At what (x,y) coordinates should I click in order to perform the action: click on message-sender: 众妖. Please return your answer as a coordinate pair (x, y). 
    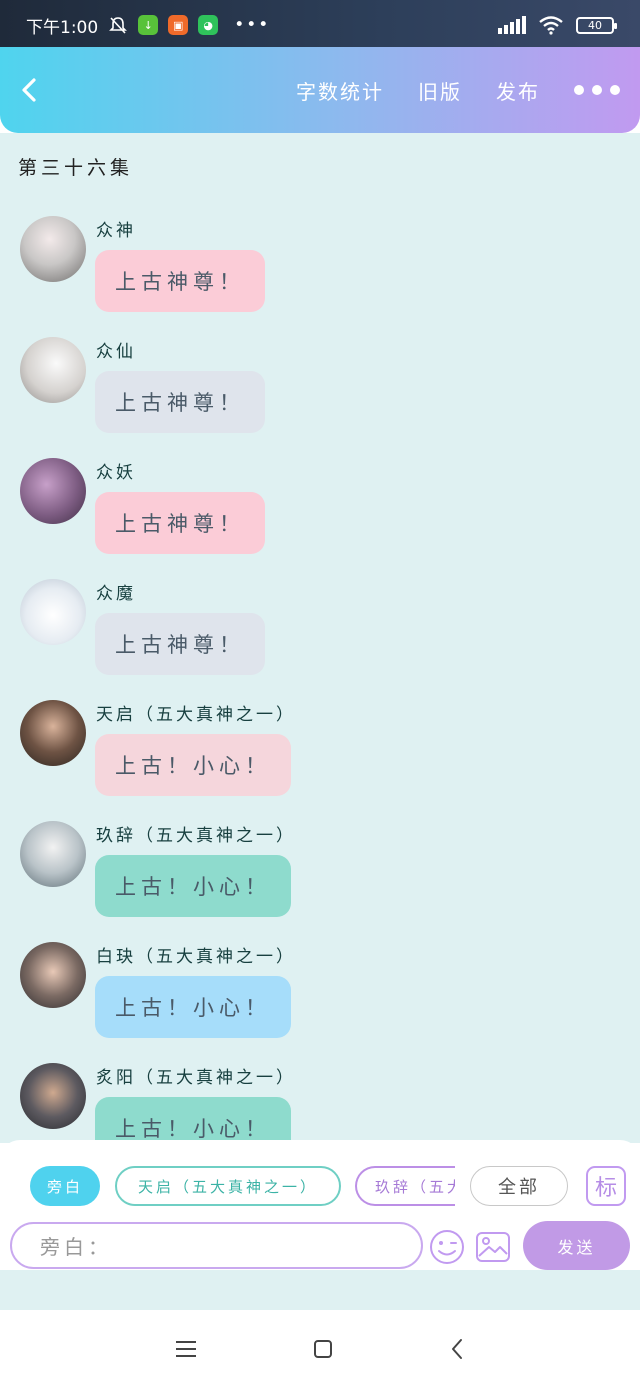
    Looking at the image, I should click on (116, 473).